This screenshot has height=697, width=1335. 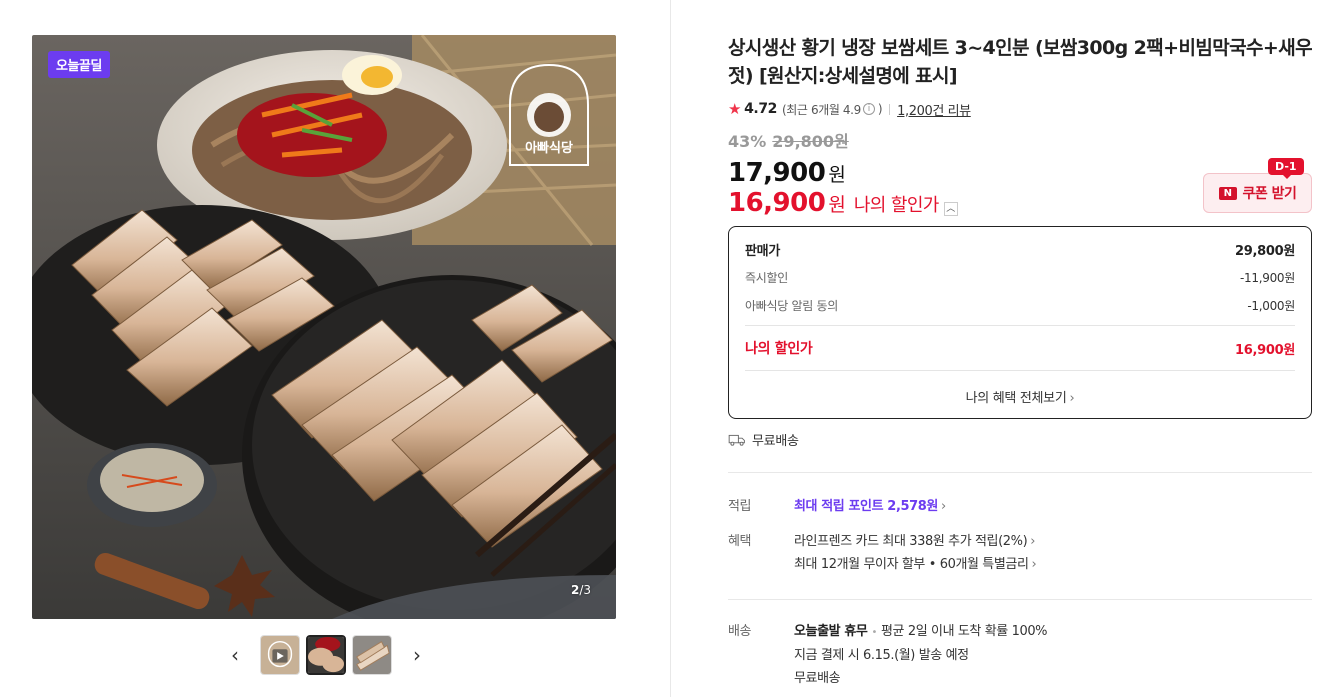 What do you see at coordinates (1264, 350) in the screenshot?
I see `total-value: 16,900원` at bounding box center [1264, 350].